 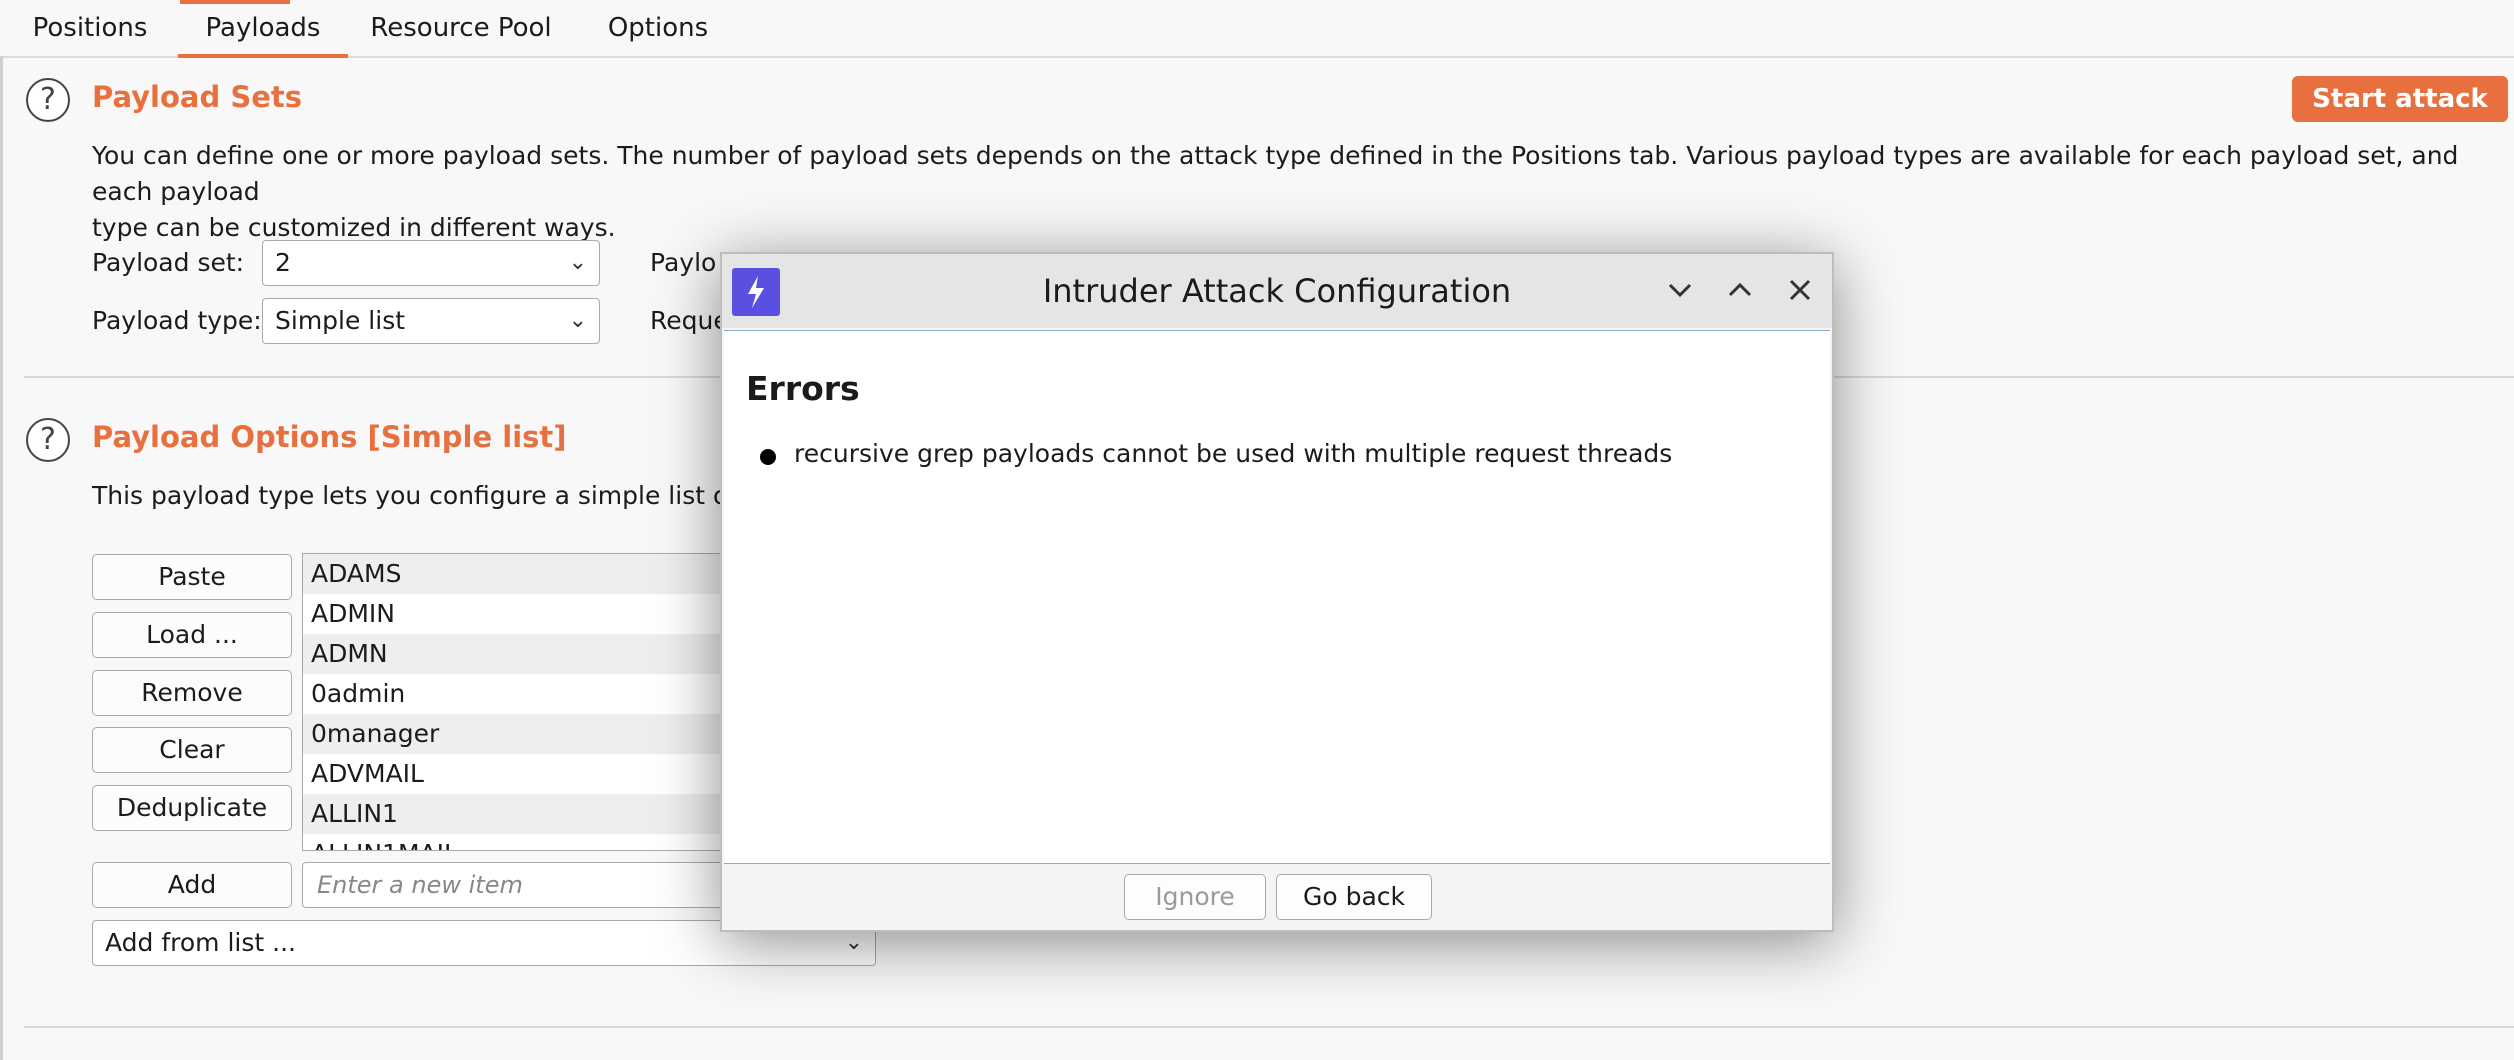 I want to click on new-item-input: Enter a new item, so click(x=532, y=885).